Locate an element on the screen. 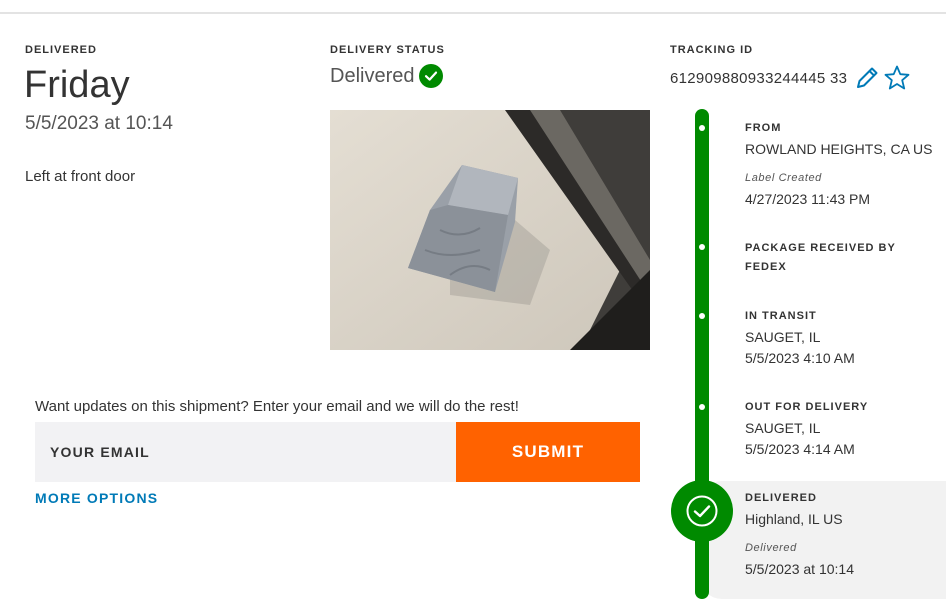  submit-button: SUBMIT is located at coordinates (548, 452).